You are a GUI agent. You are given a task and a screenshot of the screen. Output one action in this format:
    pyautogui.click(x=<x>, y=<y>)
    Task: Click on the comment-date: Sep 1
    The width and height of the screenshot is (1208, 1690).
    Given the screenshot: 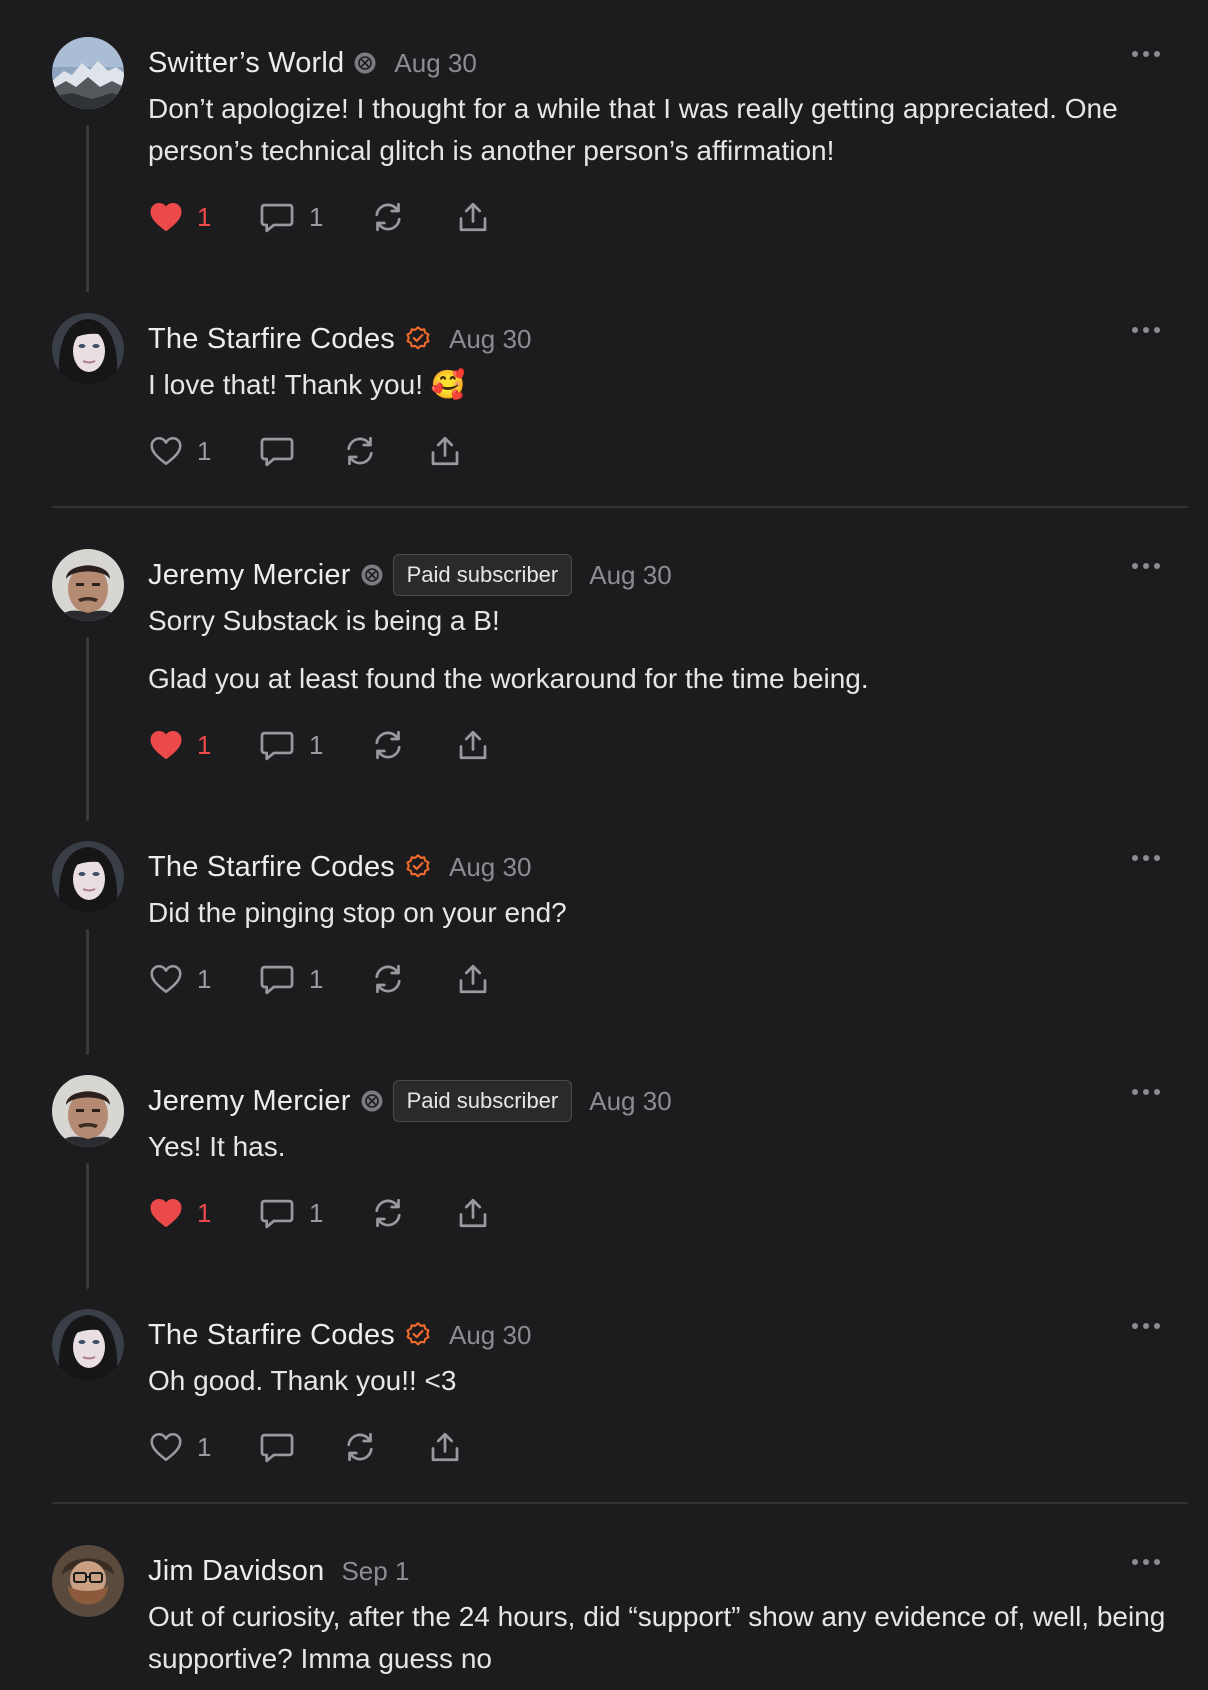 What is the action you would take?
    pyautogui.click(x=375, y=1571)
    